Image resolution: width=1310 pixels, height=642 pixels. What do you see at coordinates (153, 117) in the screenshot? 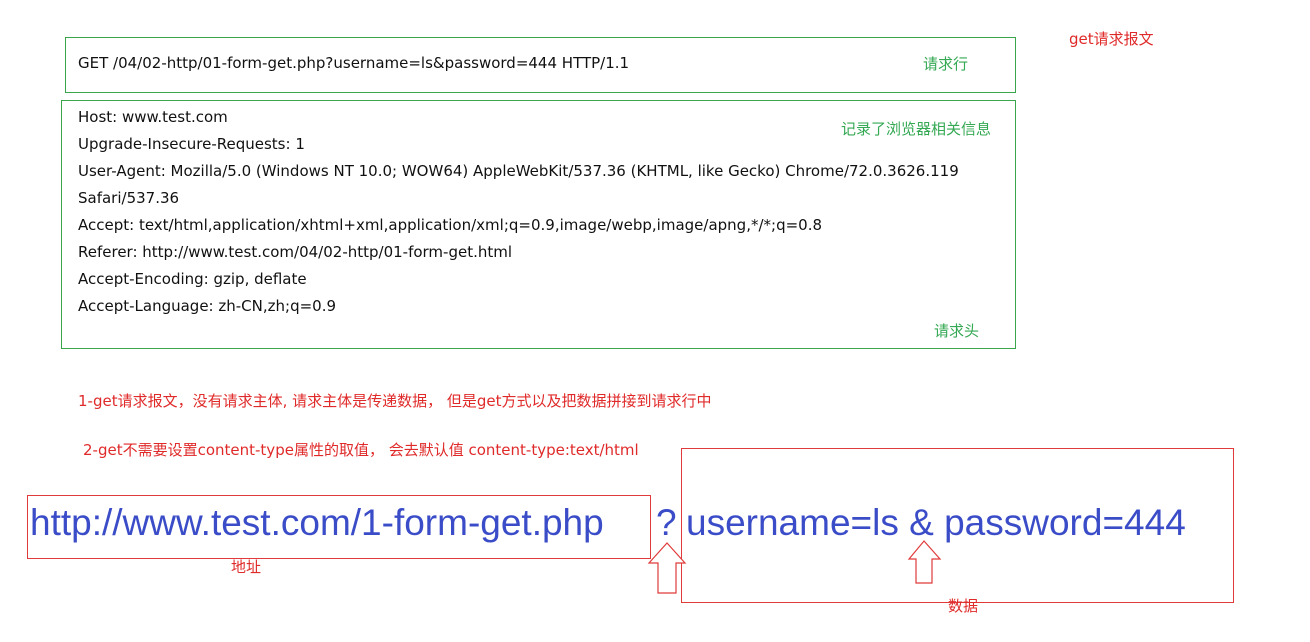
I see `header-line: Host: www.test.com` at bounding box center [153, 117].